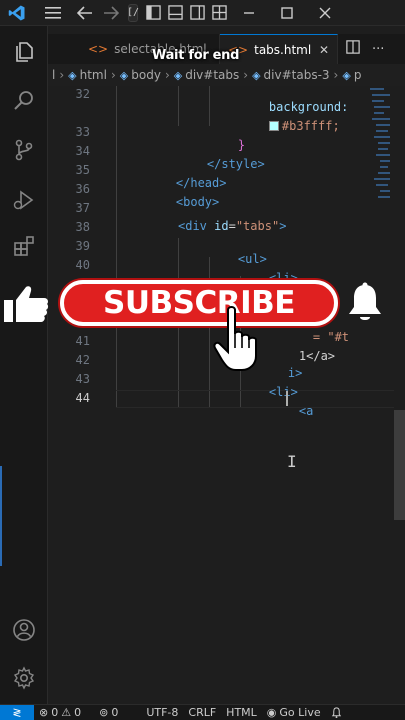 This screenshot has height=720, width=405. What do you see at coordinates (365, 301) in the screenshot?
I see `notification-bell-icon` at bounding box center [365, 301].